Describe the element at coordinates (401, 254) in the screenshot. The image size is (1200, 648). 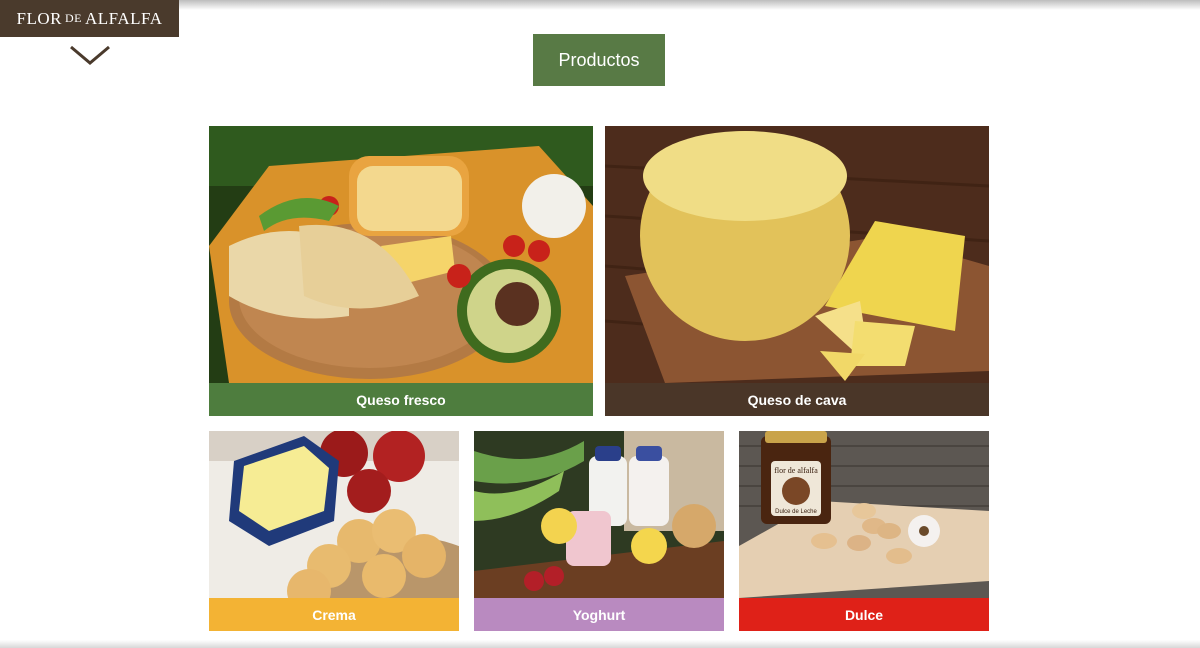
I see `queso-fresco-image` at that location.